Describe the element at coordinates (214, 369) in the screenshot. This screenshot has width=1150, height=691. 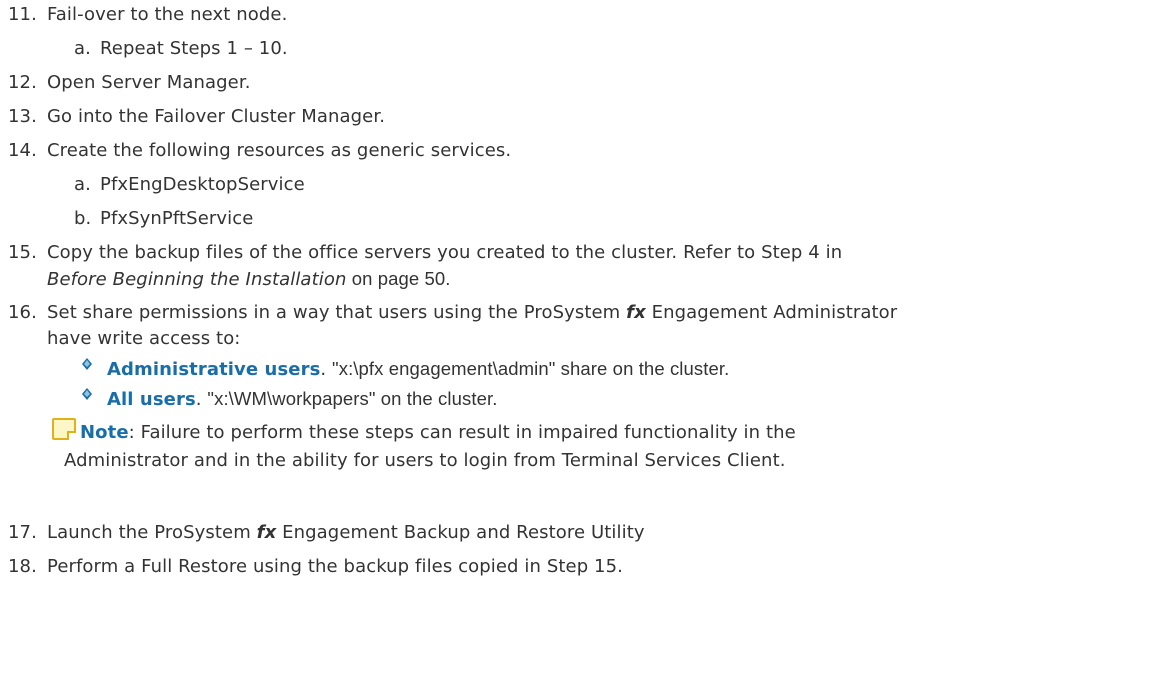
I see `bullet-label: Administrative users` at that location.